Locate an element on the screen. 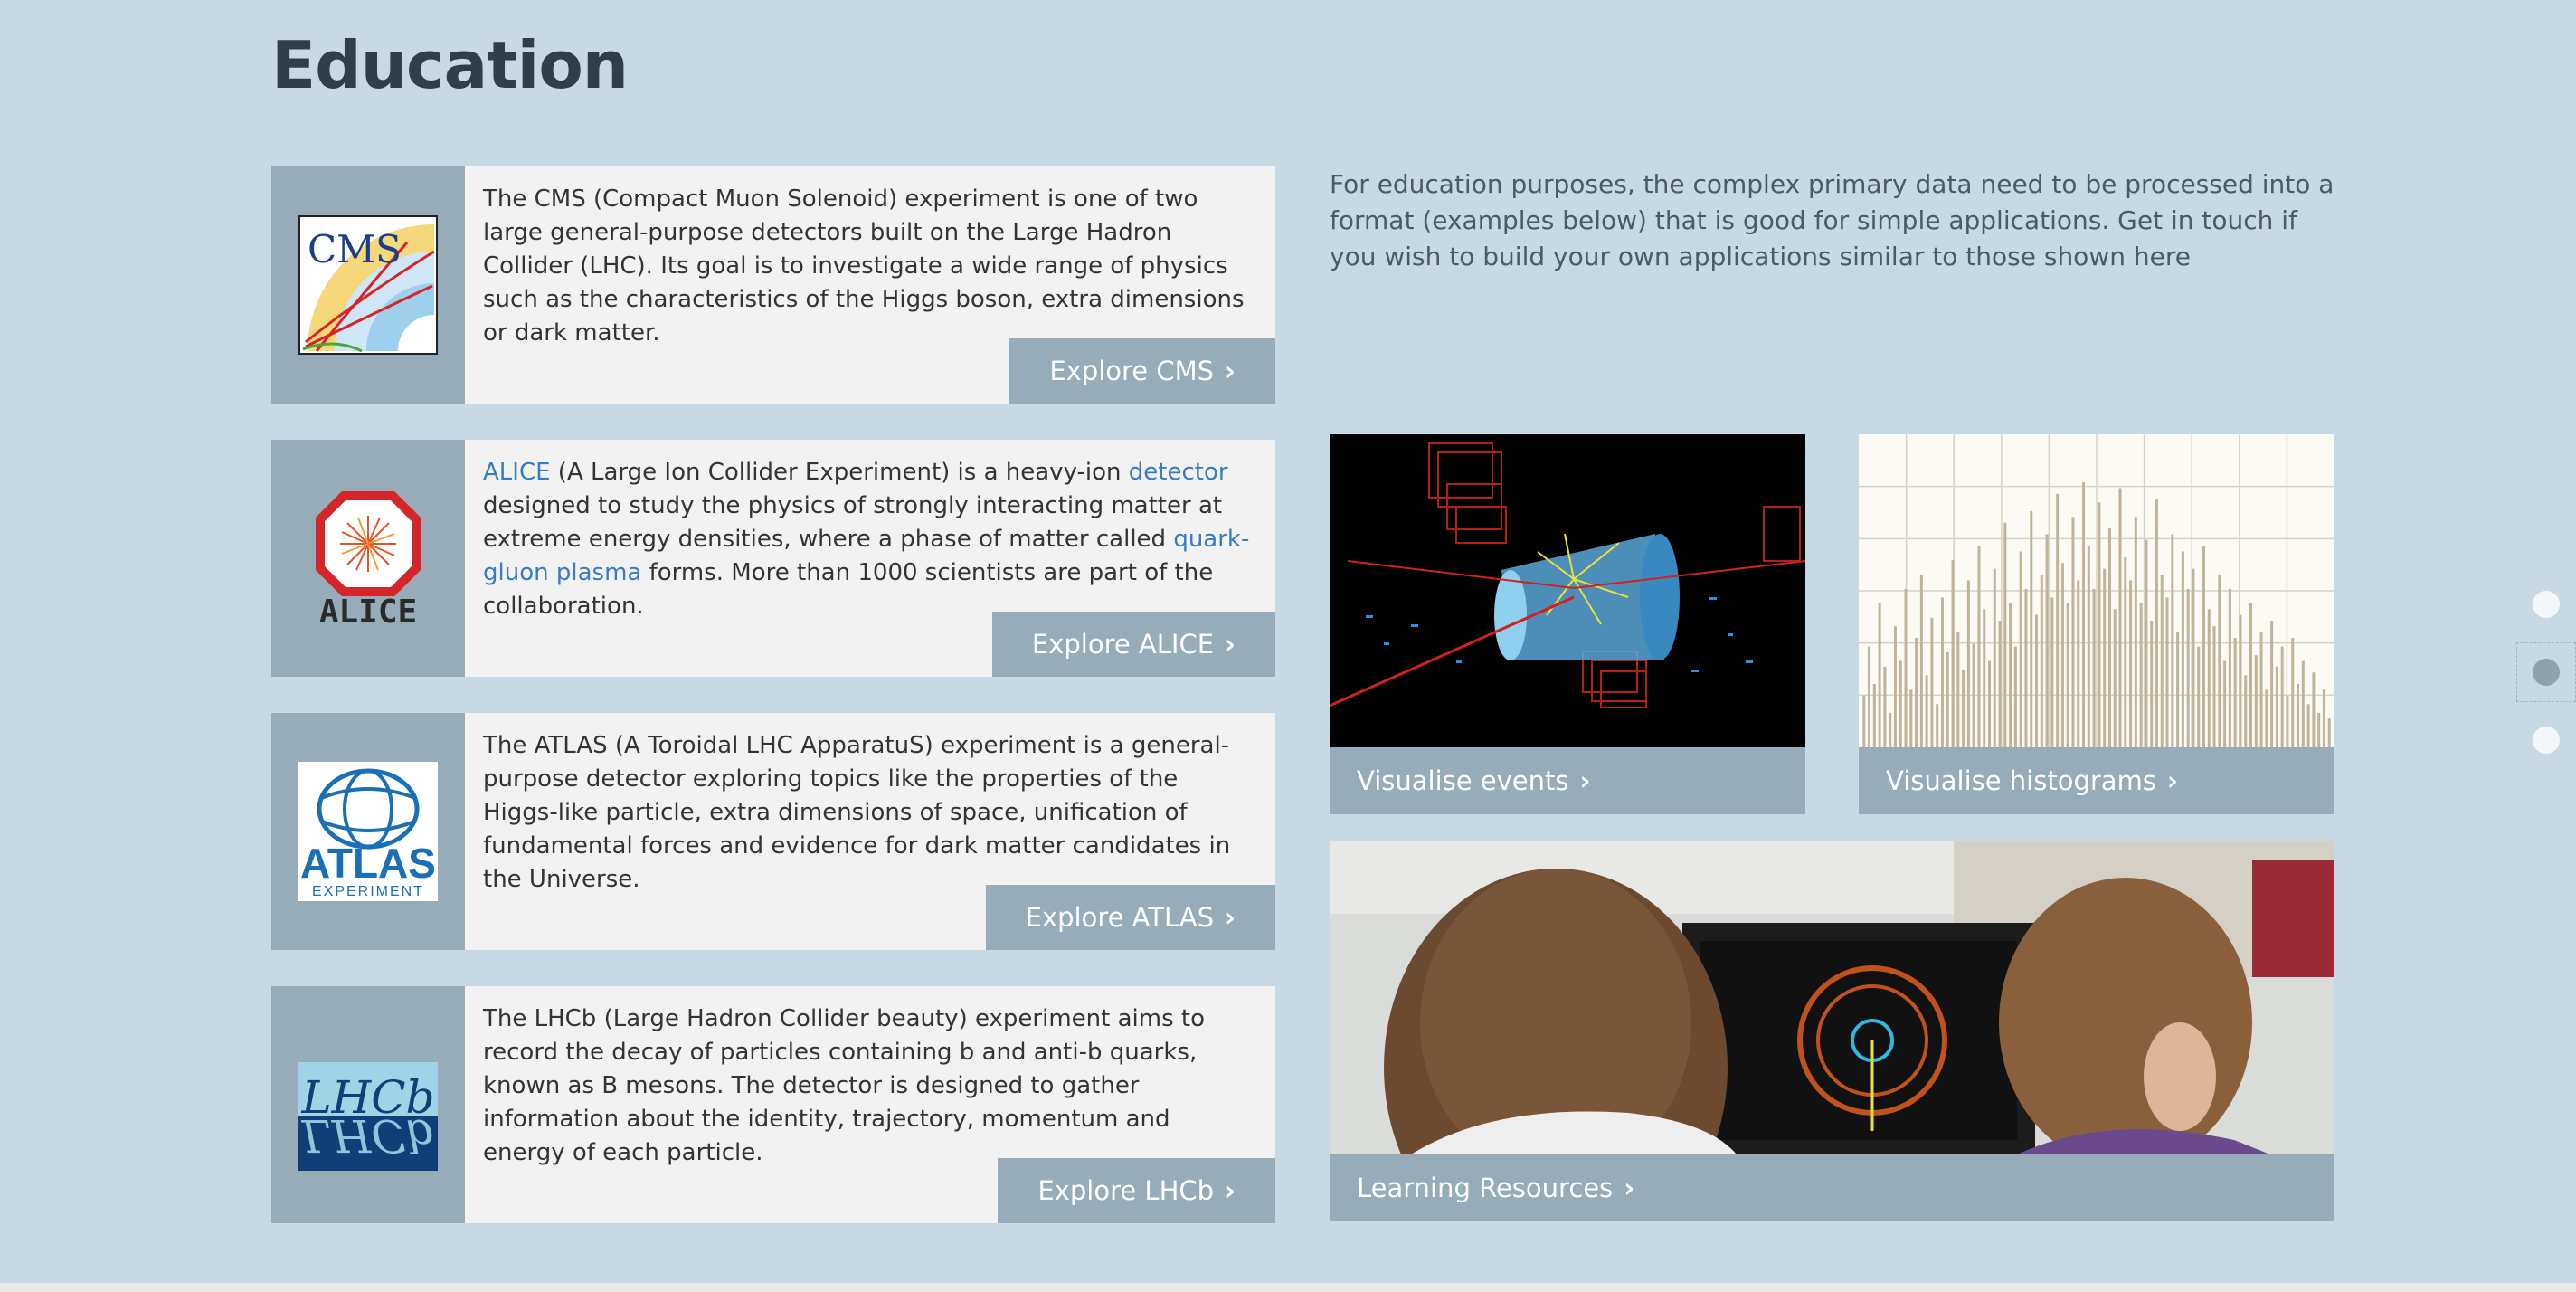 Image resolution: width=2576 pixels, height=1292 pixels. lhcb-logo: LHCb LHCb is located at coordinates (368, 1116).